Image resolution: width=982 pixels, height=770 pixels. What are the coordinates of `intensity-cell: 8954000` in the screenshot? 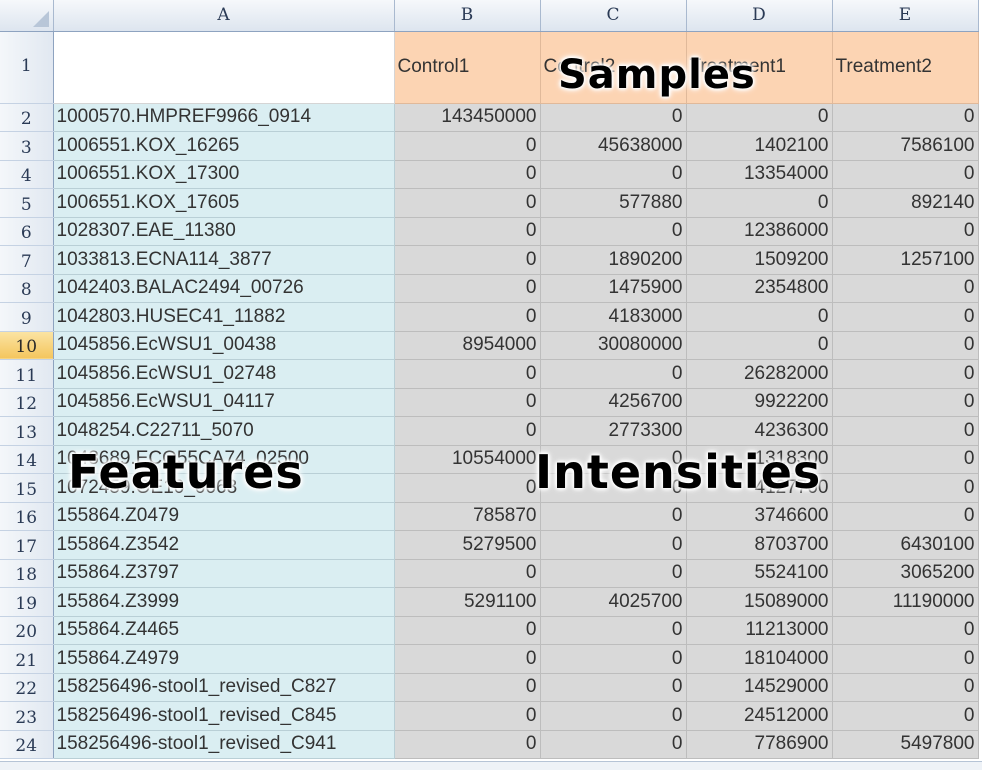 It's located at (467, 345).